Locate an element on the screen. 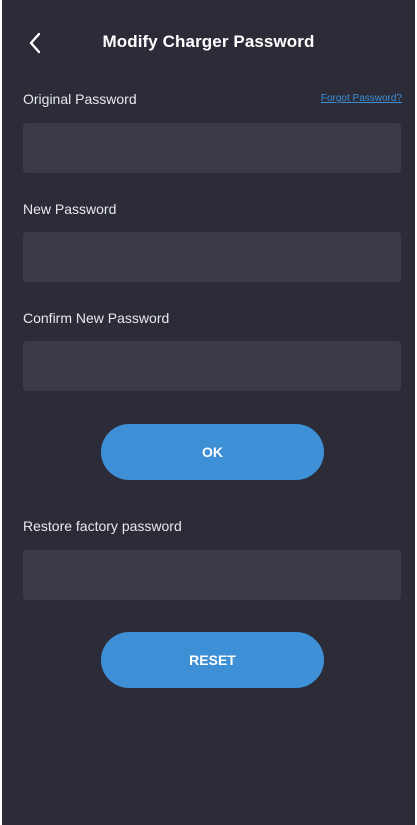 The height and width of the screenshot is (825, 417). header: Modify Charger Password is located at coordinates (208, 42).